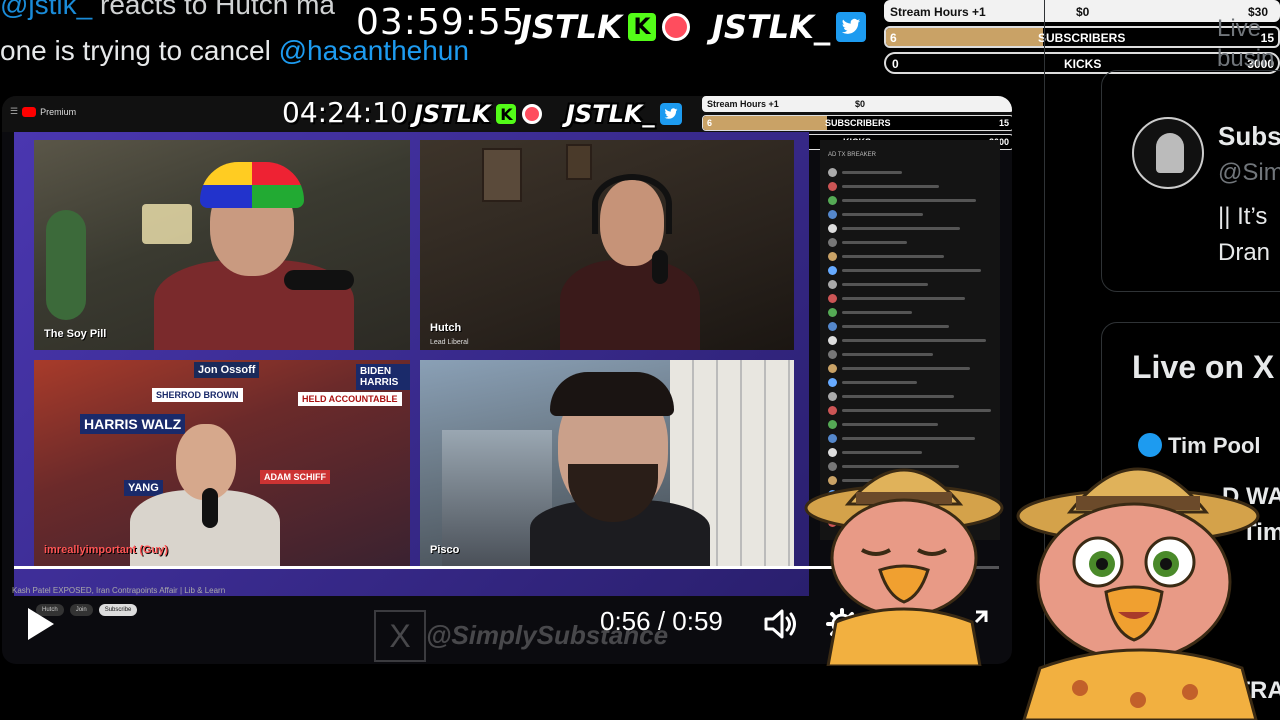  Describe the element at coordinates (612, 394) in the screenshot. I see `person-hair` at that location.